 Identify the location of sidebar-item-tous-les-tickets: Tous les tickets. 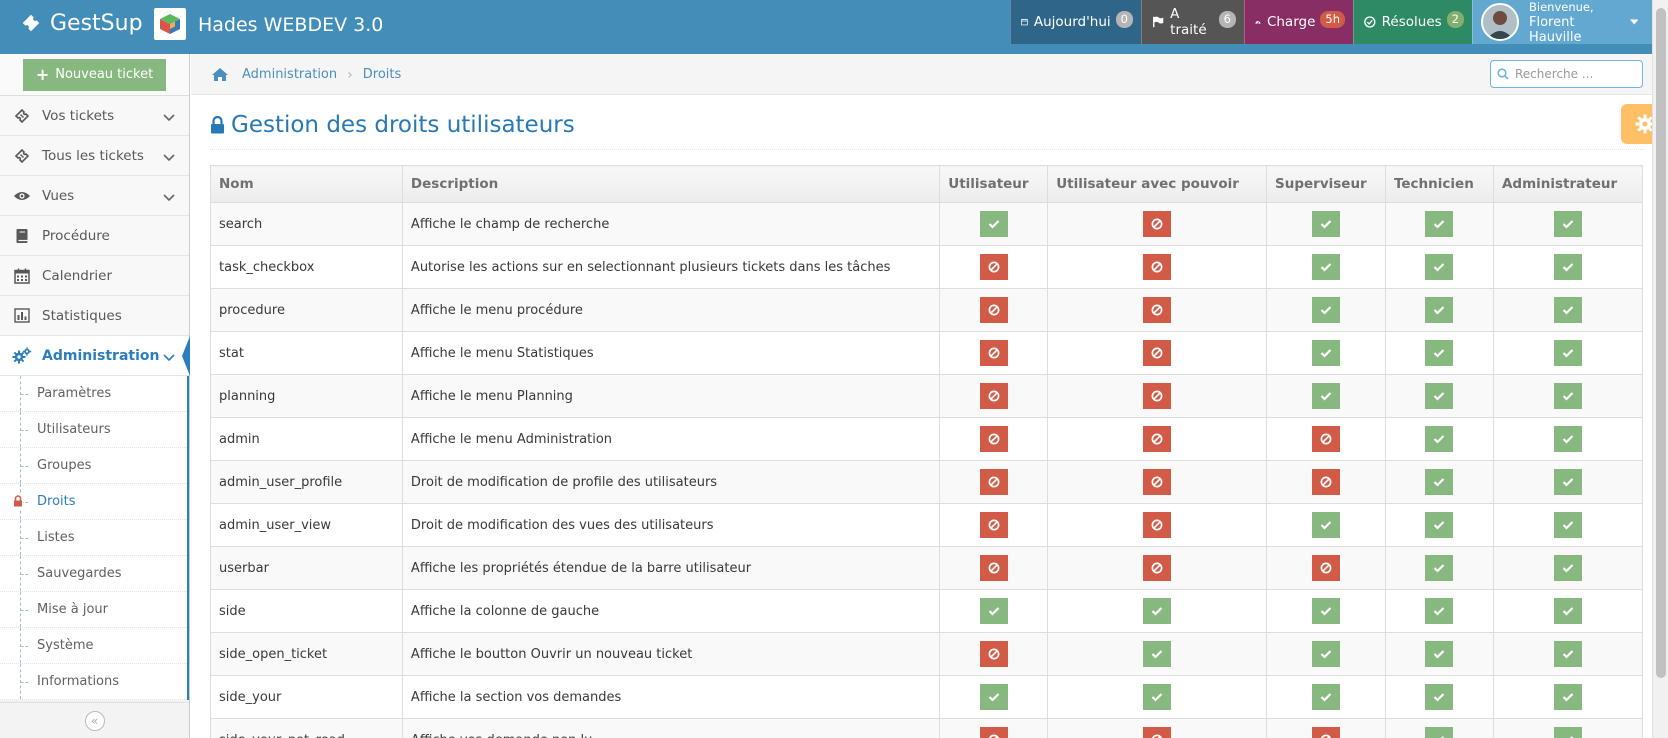
(94, 156).